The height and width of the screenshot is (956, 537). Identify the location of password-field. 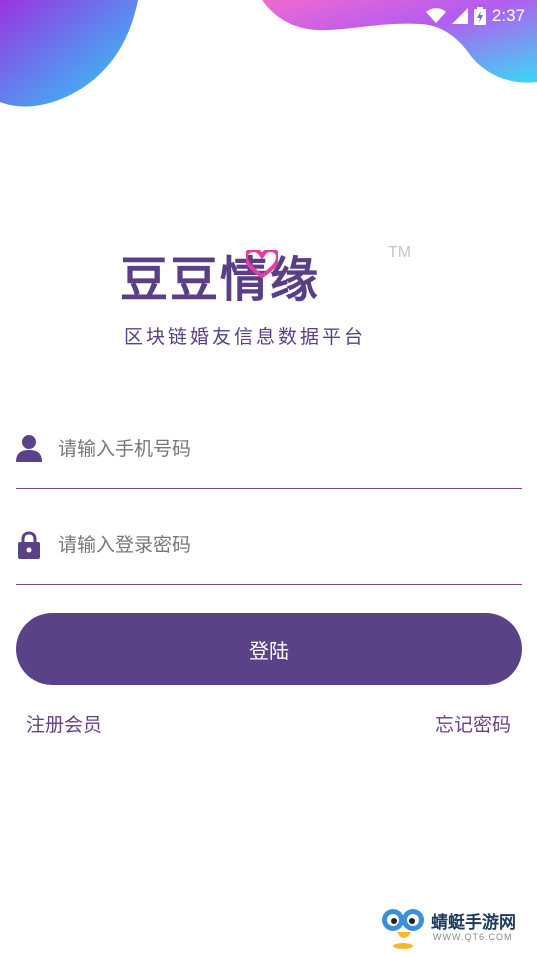
(269, 553).